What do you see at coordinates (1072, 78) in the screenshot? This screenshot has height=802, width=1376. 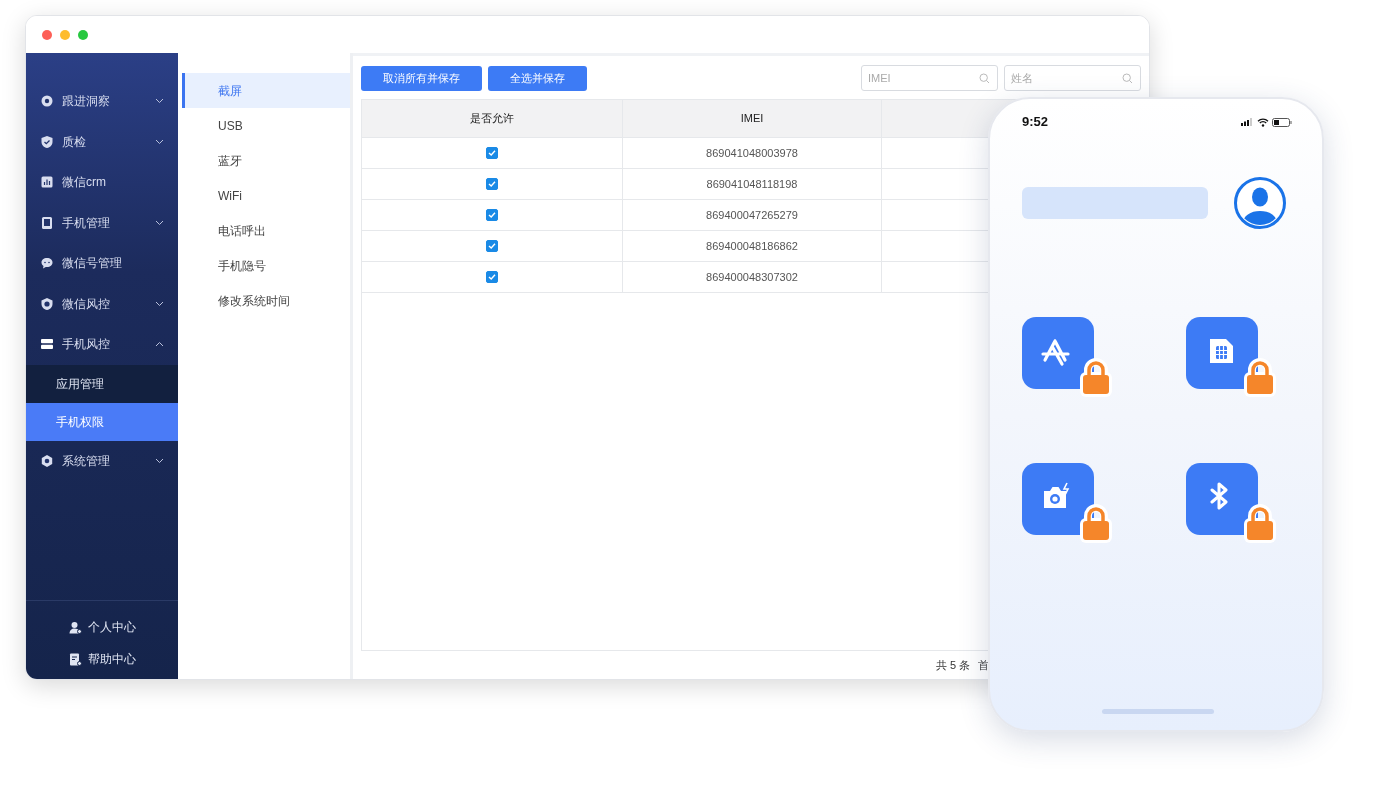 I see `search-field: 姓名` at bounding box center [1072, 78].